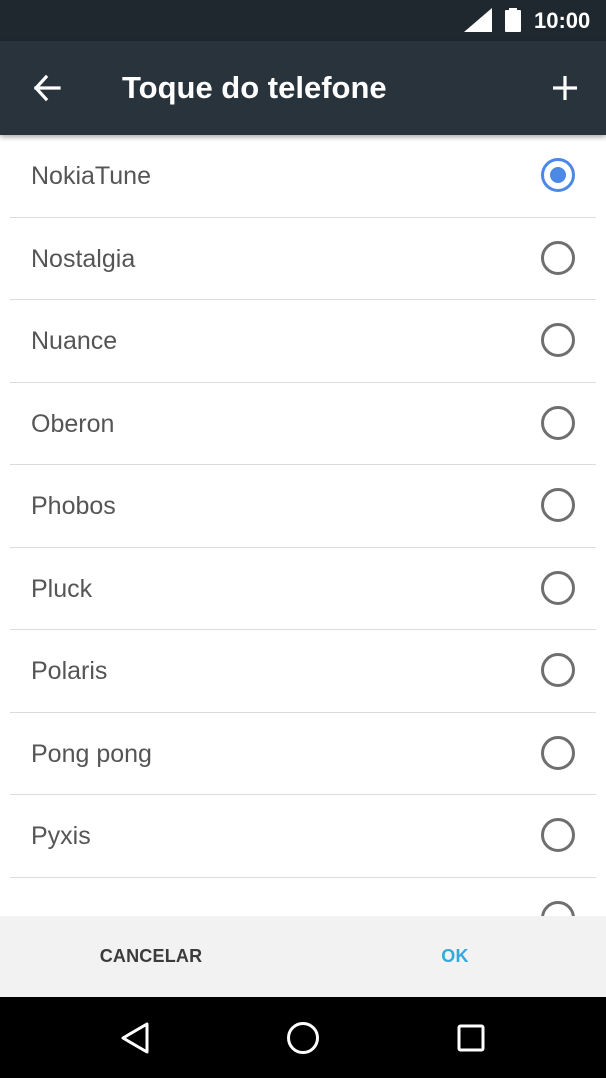 The width and height of the screenshot is (606, 1078). I want to click on ringtone-label: Nostalgia, so click(83, 258).